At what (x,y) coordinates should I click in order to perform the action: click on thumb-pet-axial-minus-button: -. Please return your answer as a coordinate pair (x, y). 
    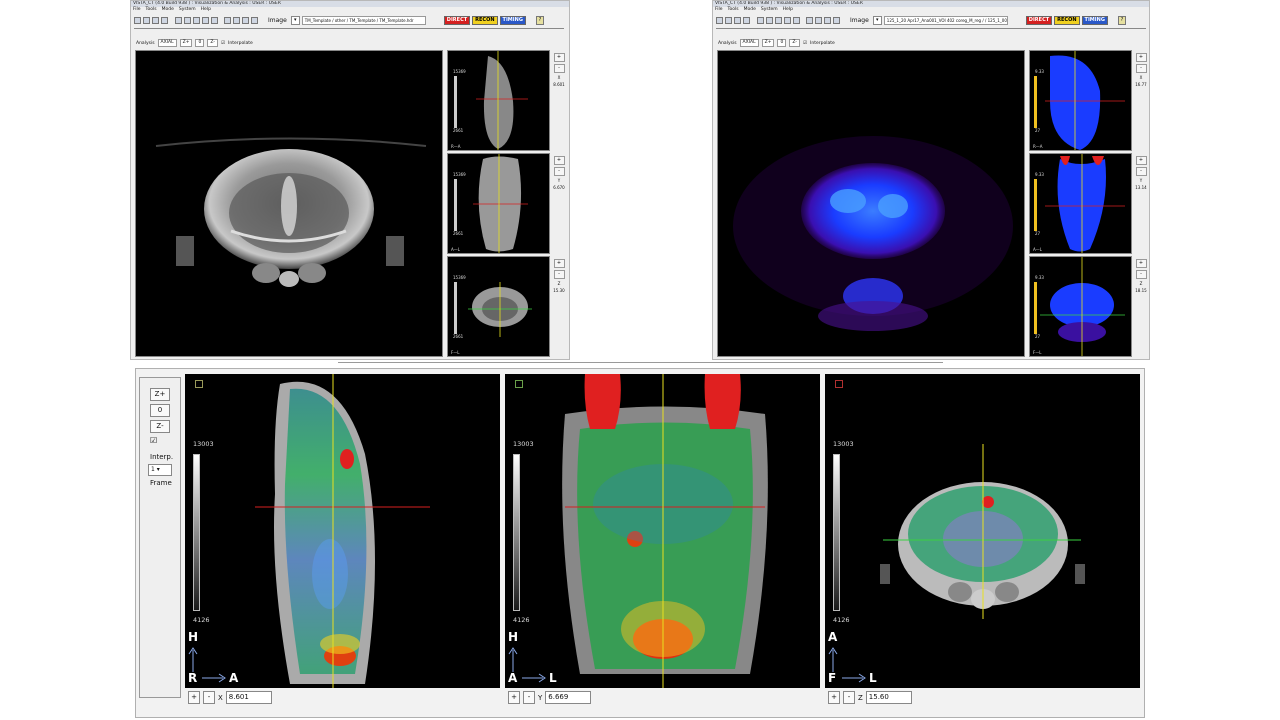
    Looking at the image, I should click on (1141, 274).